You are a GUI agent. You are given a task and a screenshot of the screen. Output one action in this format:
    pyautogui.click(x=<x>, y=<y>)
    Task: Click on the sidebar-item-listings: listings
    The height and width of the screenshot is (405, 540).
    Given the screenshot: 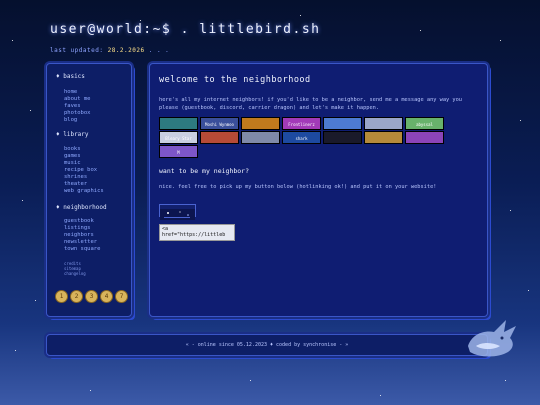 What is the action you would take?
    pyautogui.click(x=77, y=228)
    